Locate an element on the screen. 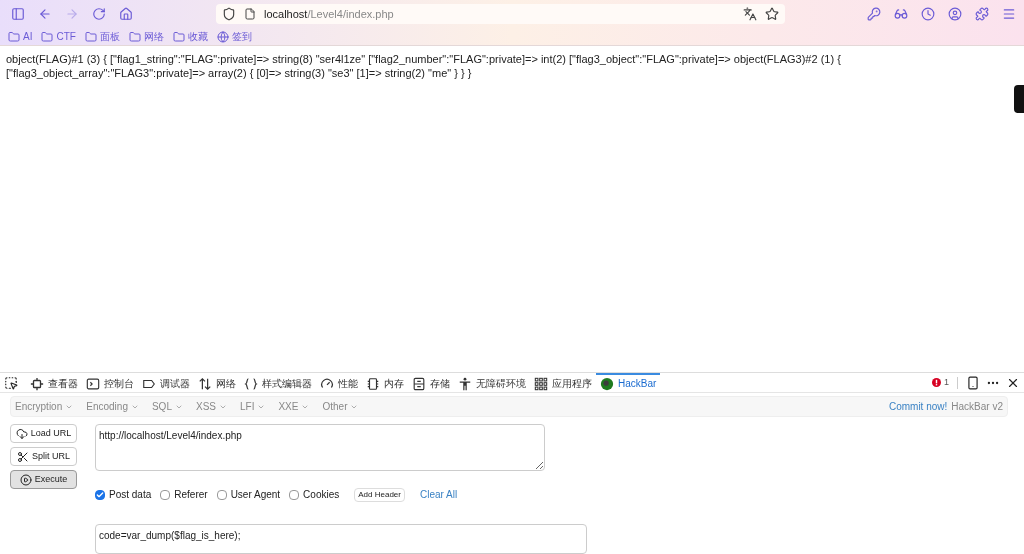  menu-dropdown: Encryption is located at coordinates (44, 406).